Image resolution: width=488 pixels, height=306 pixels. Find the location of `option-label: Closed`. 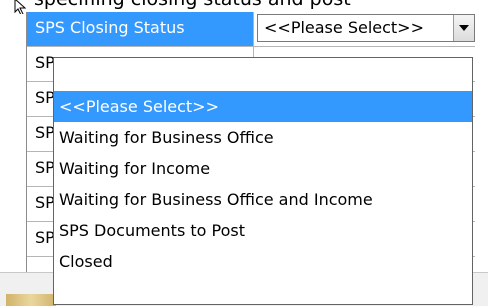

option-label: Closed is located at coordinates (86, 261).